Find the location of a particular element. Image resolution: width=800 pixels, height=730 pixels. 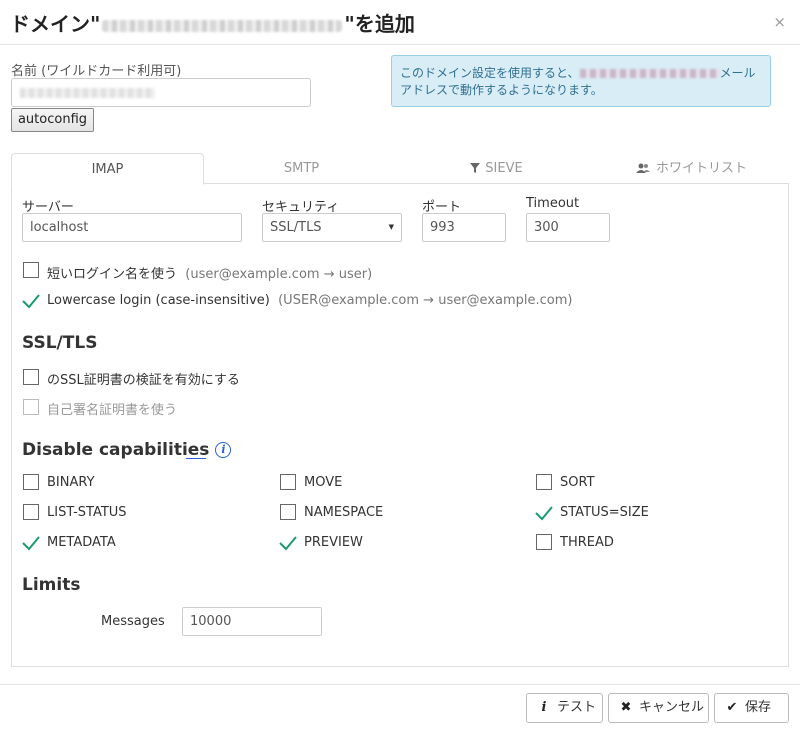

cap-namespace-checkbox is located at coordinates (288, 512).